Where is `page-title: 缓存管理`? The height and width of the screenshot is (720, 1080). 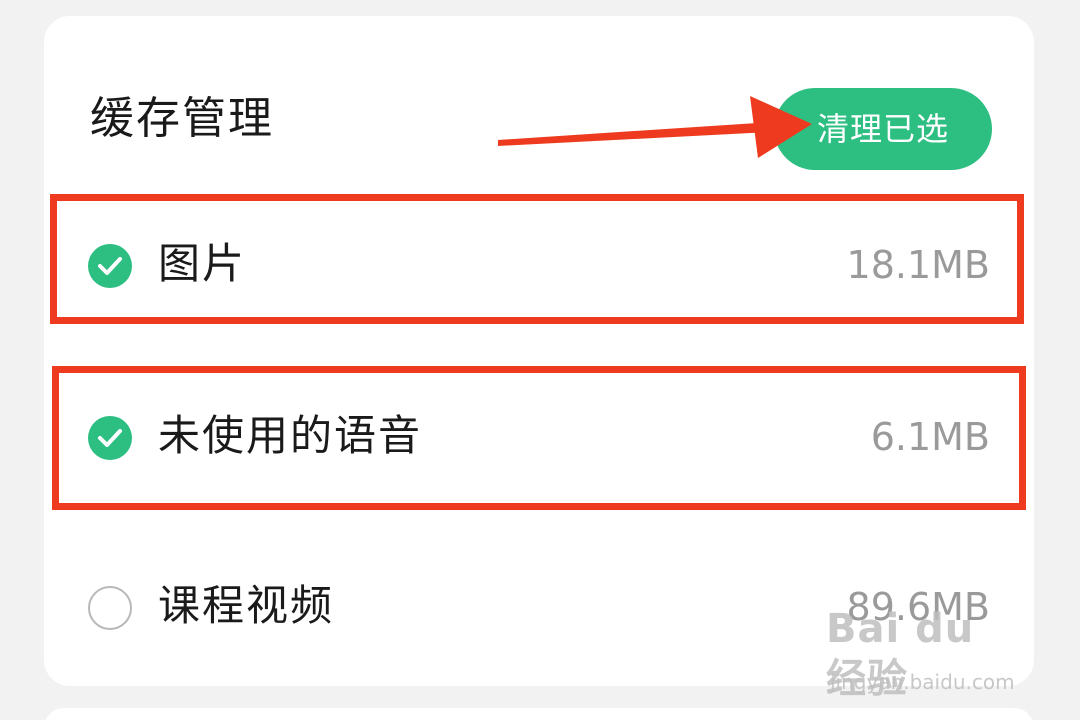
page-title: 缓存管理 is located at coordinates (182, 118).